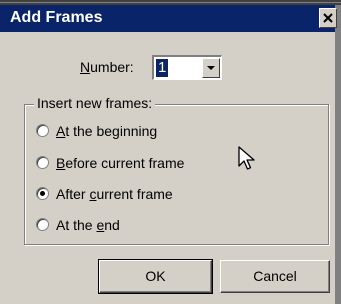 The height and width of the screenshot is (304, 341). I want to click on ok-button: OK, so click(155, 276).